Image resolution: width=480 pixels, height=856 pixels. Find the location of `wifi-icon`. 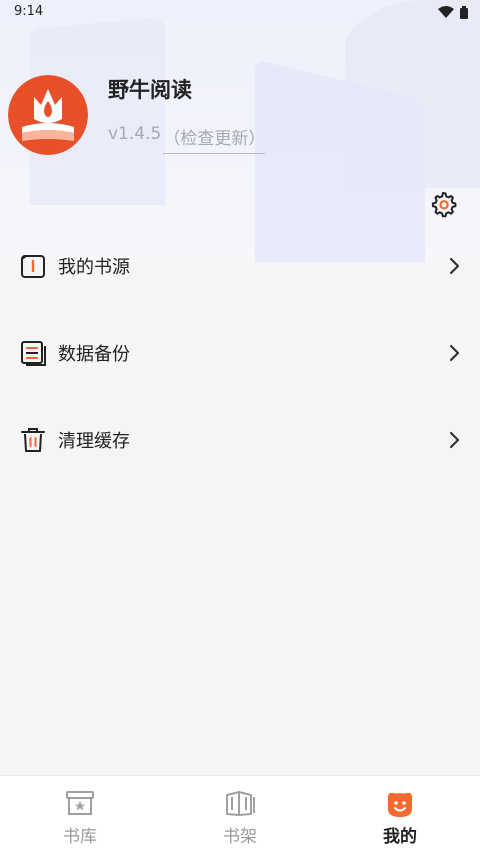

wifi-icon is located at coordinates (446, 12).